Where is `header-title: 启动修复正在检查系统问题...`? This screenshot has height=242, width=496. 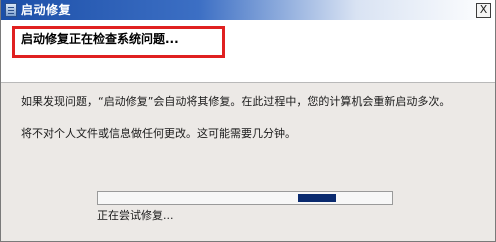
header-title: 启动修复正在检查系统问题... is located at coordinates (100, 39).